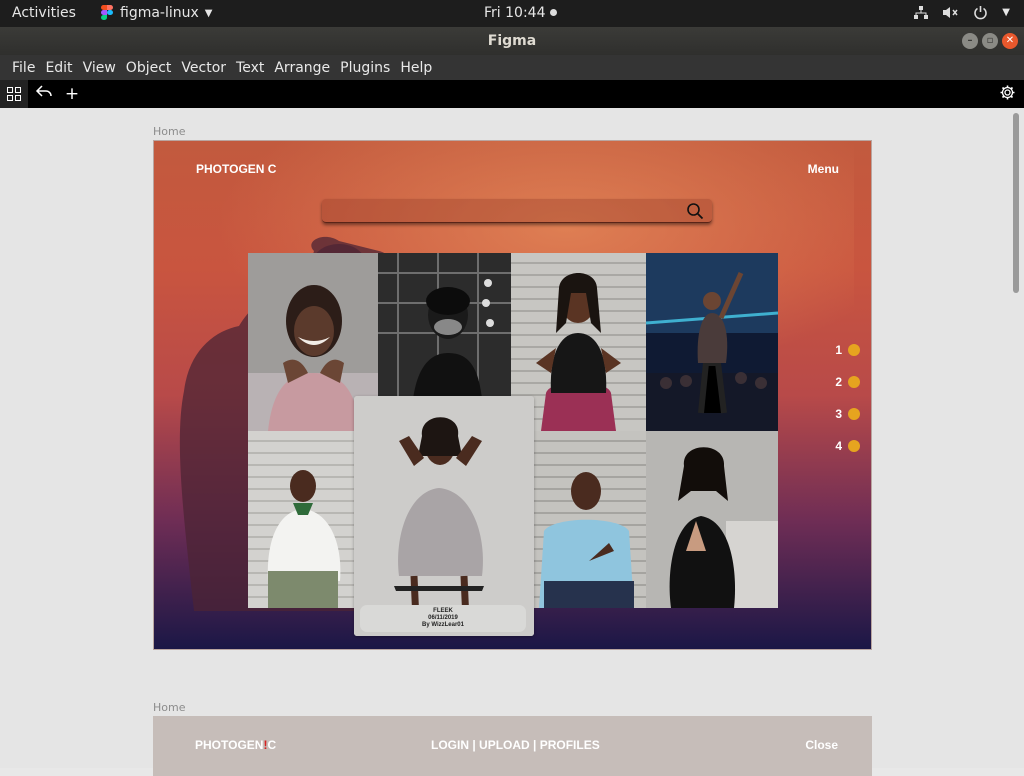 The width and height of the screenshot is (1024, 776). I want to click on app-menu: figma-linux ▼, so click(156, 13).